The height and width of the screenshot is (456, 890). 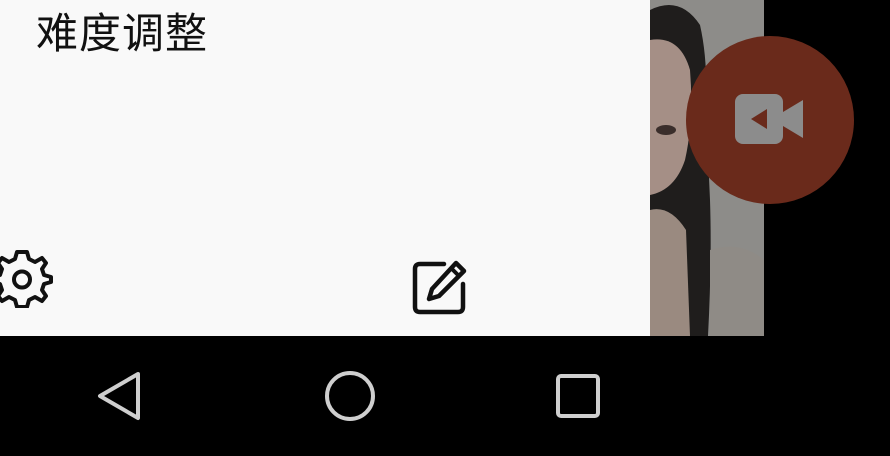 What do you see at coordinates (27, 276) in the screenshot?
I see `gear-icon` at bounding box center [27, 276].